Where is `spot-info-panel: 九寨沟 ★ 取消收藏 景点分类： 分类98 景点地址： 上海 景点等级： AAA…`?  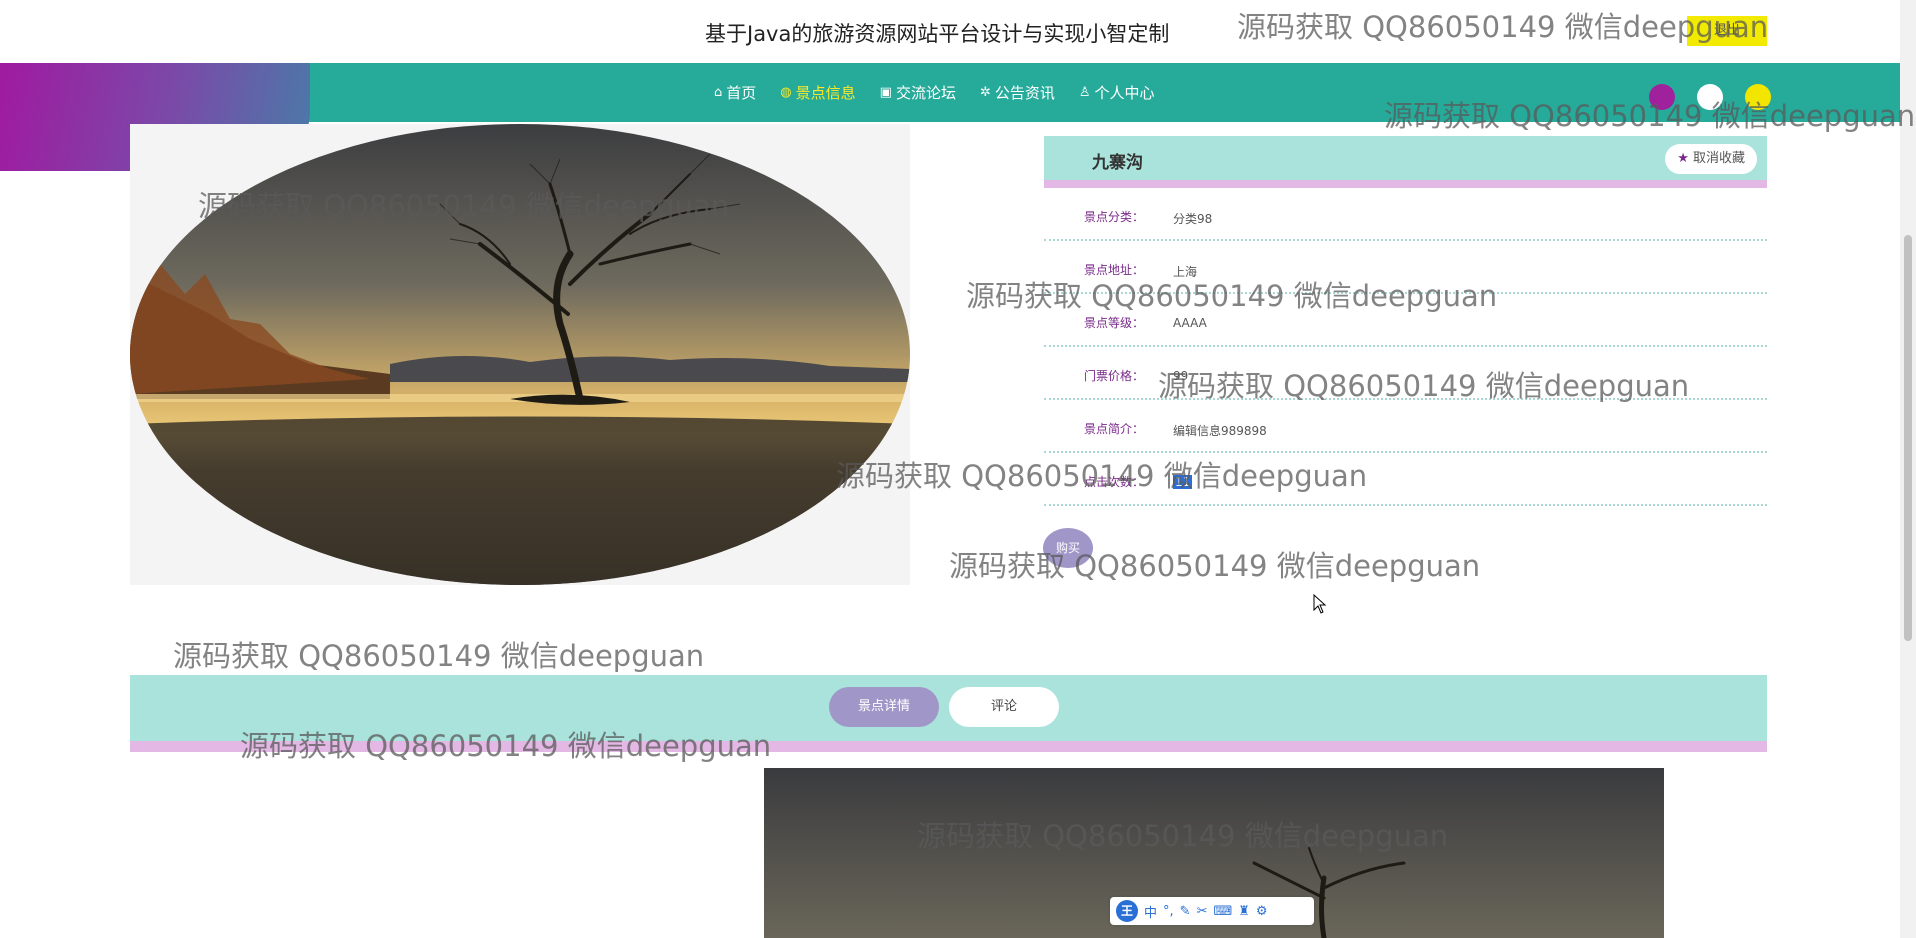 spot-info-panel: 九寨沟 ★ 取消收藏 景点分类： 分类98 景点地址： 上海 景点等级： AAA… is located at coordinates (1405, 321).